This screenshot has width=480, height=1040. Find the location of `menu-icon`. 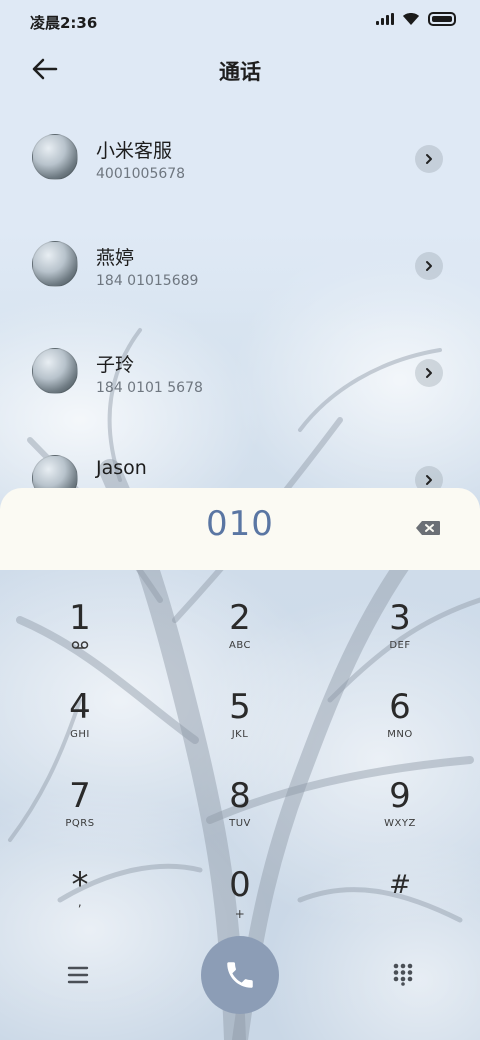

menu-icon is located at coordinates (78, 975).